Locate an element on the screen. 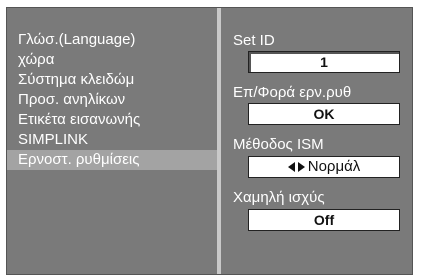  arrow-left-icon is located at coordinates (291, 167).